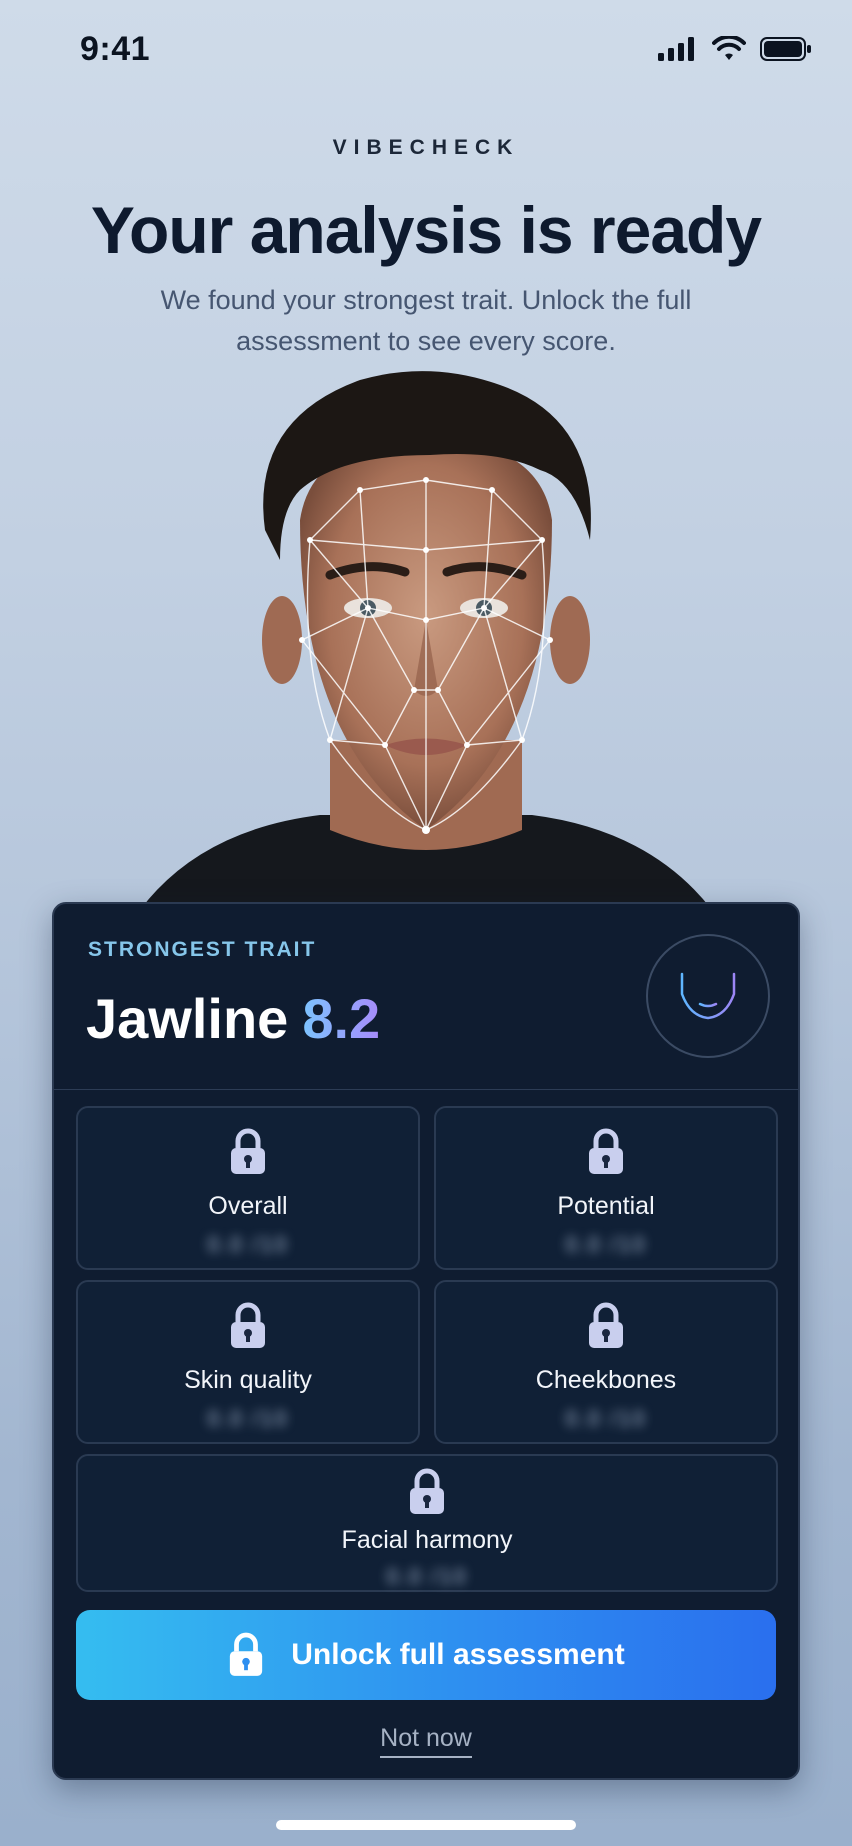 This screenshot has height=1846, width=852. Describe the element at coordinates (426, 50) in the screenshot. I see `status-bar: 9:41` at that location.